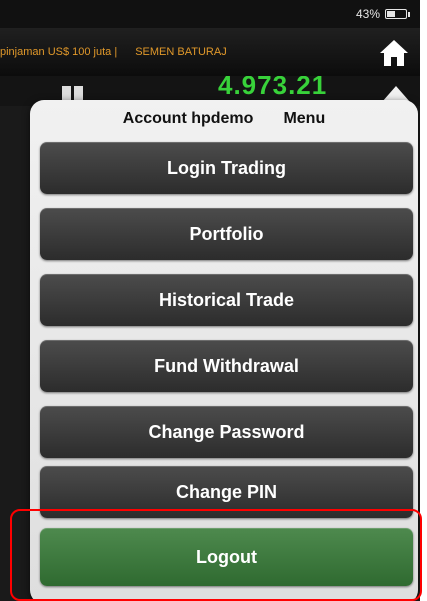 The width and height of the screenshot is (427, 601). I want to click on portfolio-button: Portfolio, so click(226, 234).